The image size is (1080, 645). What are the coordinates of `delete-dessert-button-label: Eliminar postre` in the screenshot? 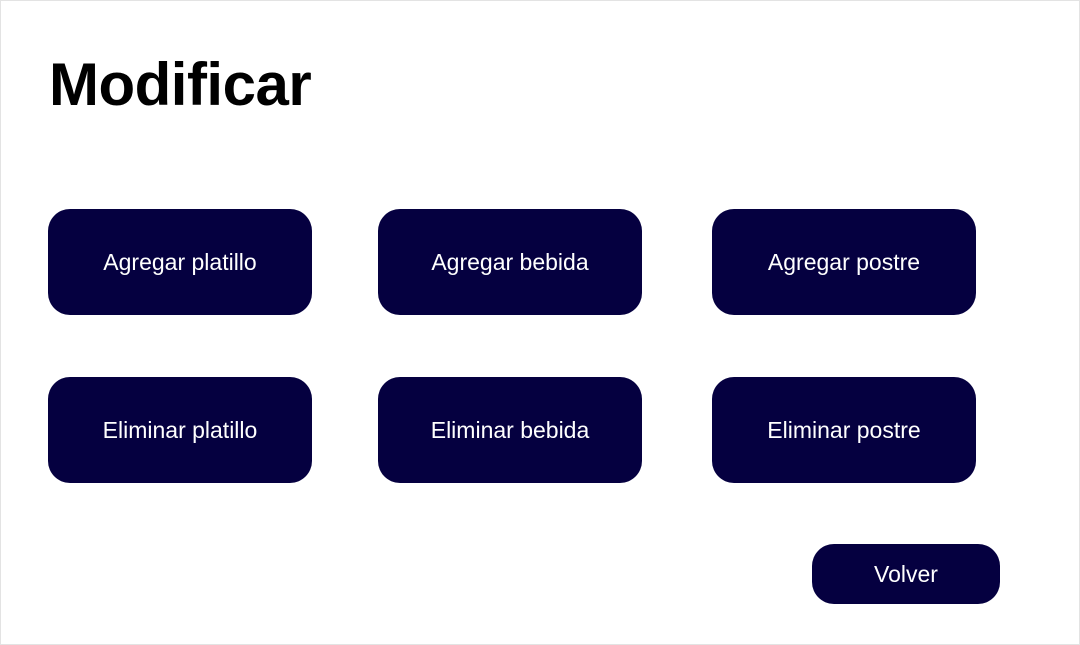 It's located at (844, 429).